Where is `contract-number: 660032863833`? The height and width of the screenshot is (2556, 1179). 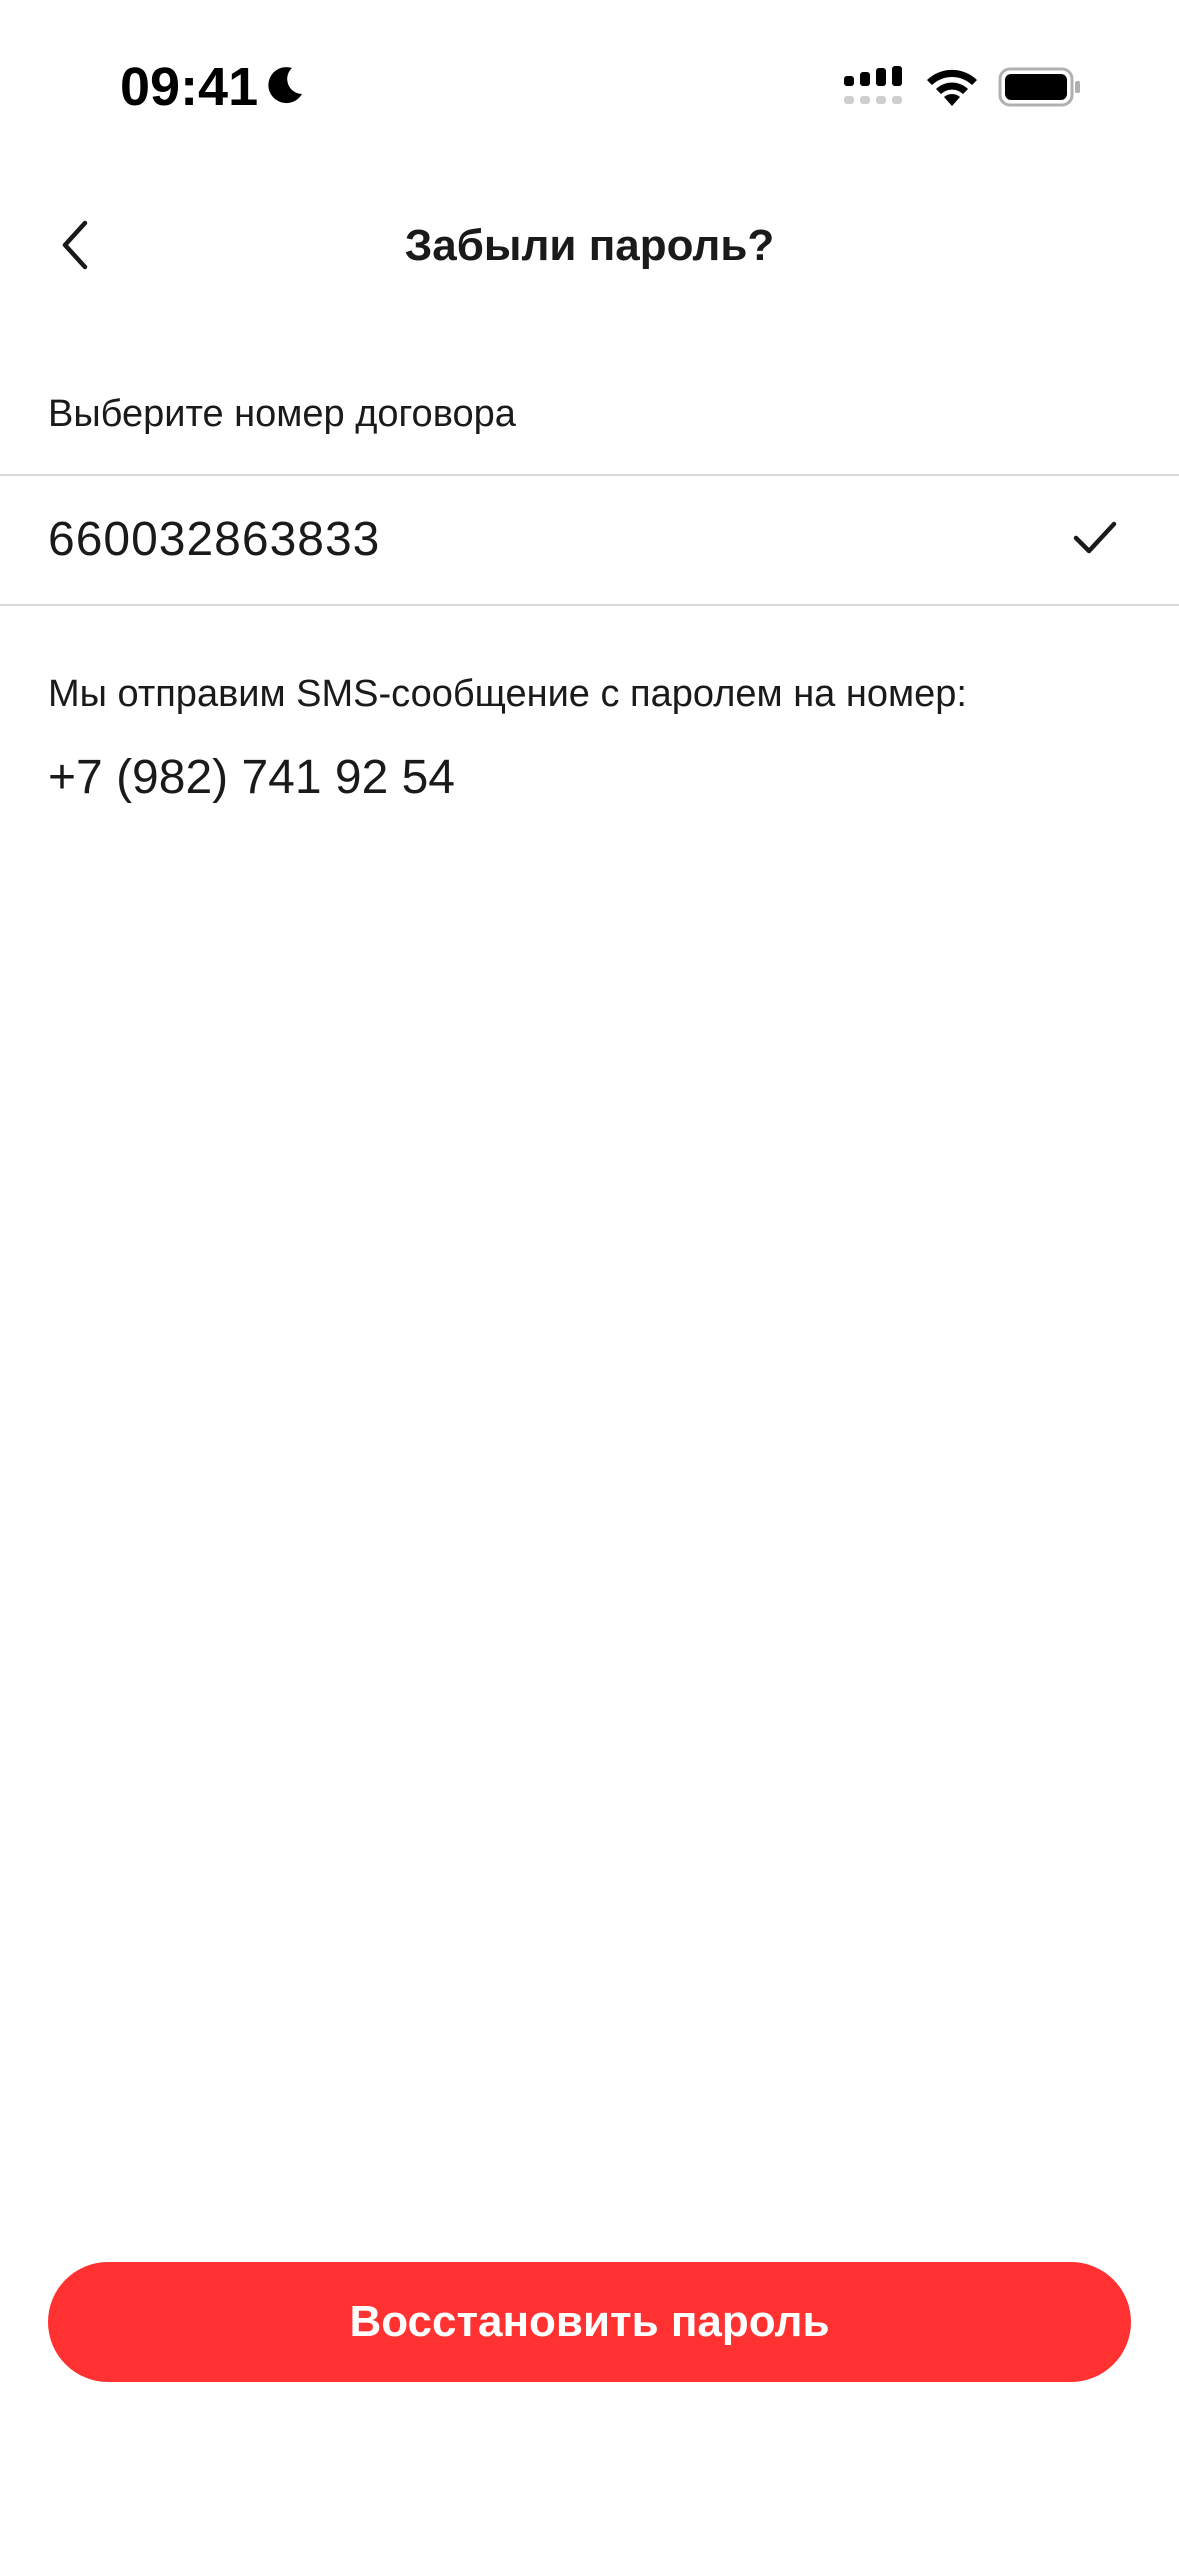
contract-number: 660032863833 is located at coordinates (214, 539).